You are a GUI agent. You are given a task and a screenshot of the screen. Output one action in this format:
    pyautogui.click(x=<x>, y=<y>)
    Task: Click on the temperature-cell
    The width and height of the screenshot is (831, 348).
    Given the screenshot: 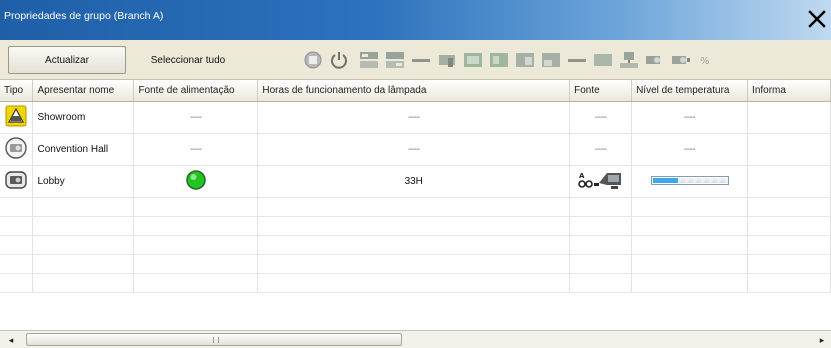 What is the action you would take?
    pyautogui.click(x=690, y=181)
    